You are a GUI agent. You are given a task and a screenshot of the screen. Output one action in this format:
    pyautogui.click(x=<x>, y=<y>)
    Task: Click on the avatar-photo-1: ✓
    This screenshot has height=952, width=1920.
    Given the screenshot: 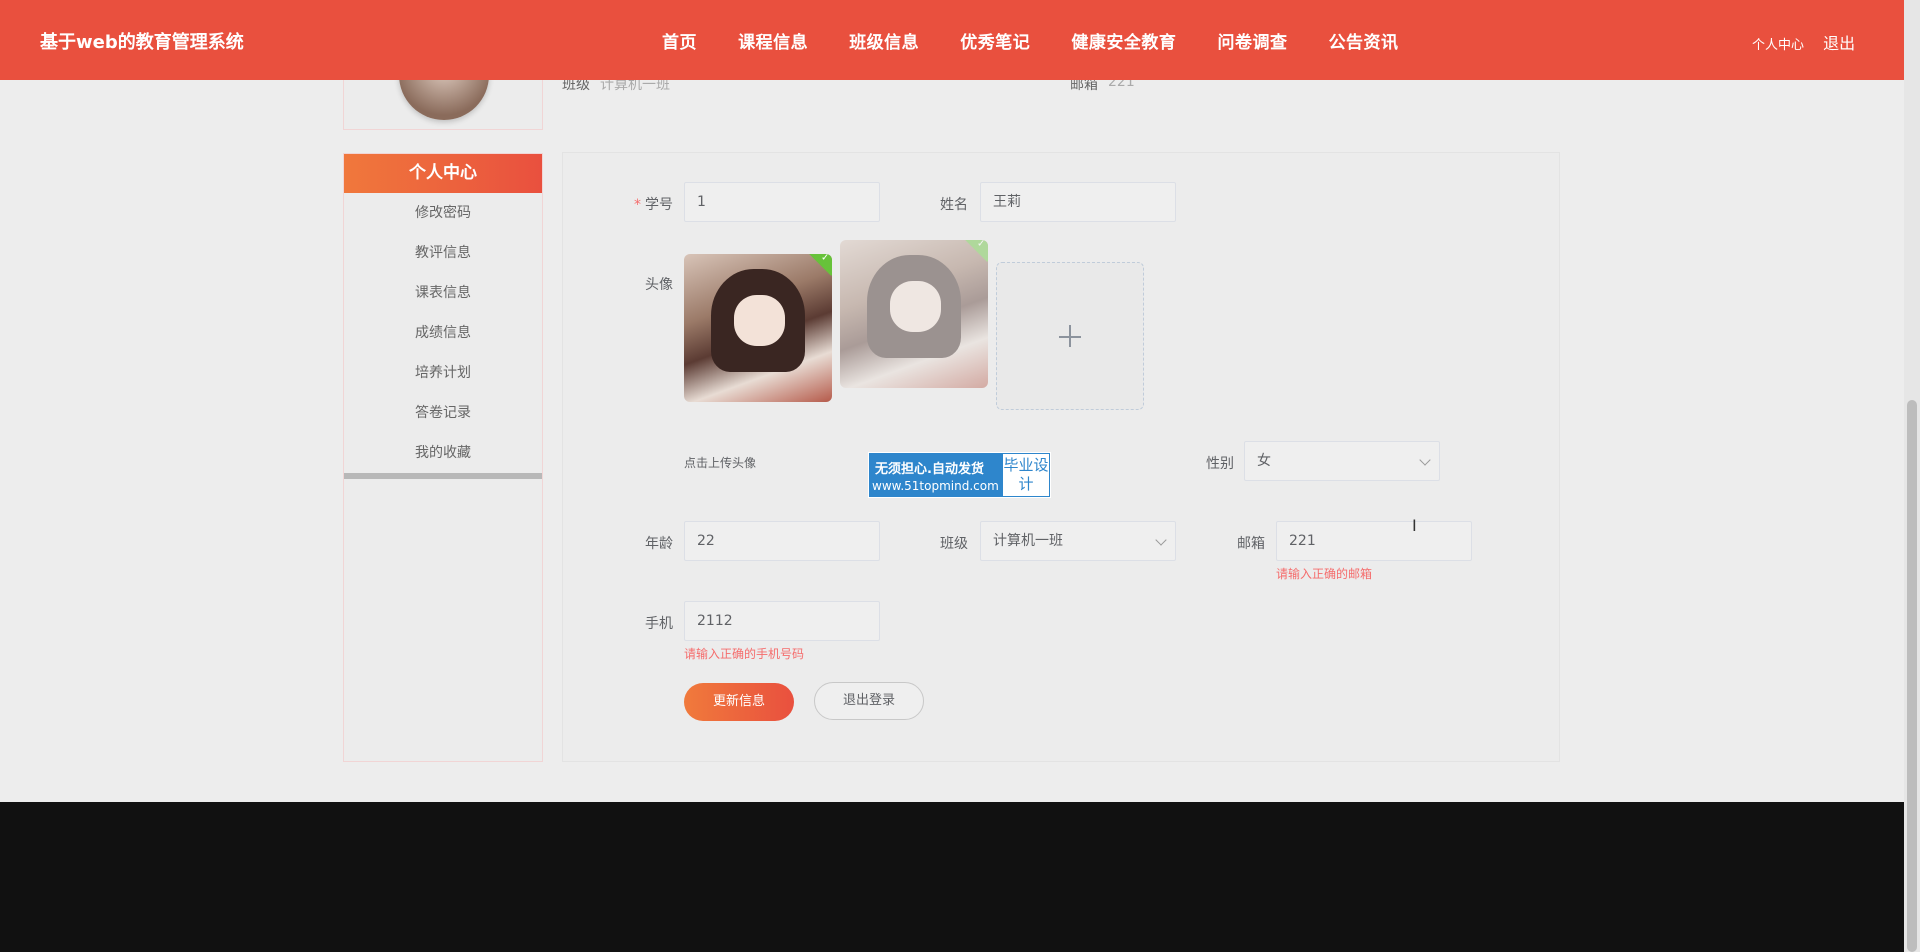 What is the action you would take?
    pyautogui.click(x=758, y=328)
    